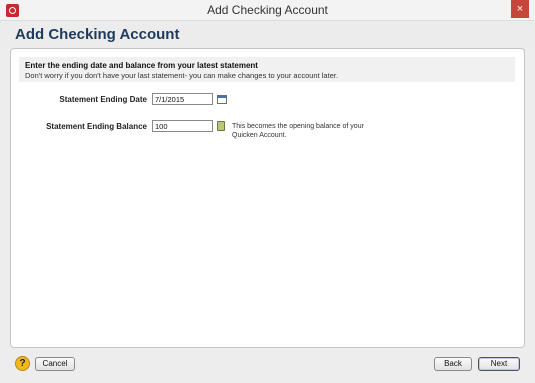 The width and height of the screenshot is (535, 383). Describe the element at coordinates (96, 126) in the screenshot. I see `ending-balance-label: Statement Ending Balance` at that location.